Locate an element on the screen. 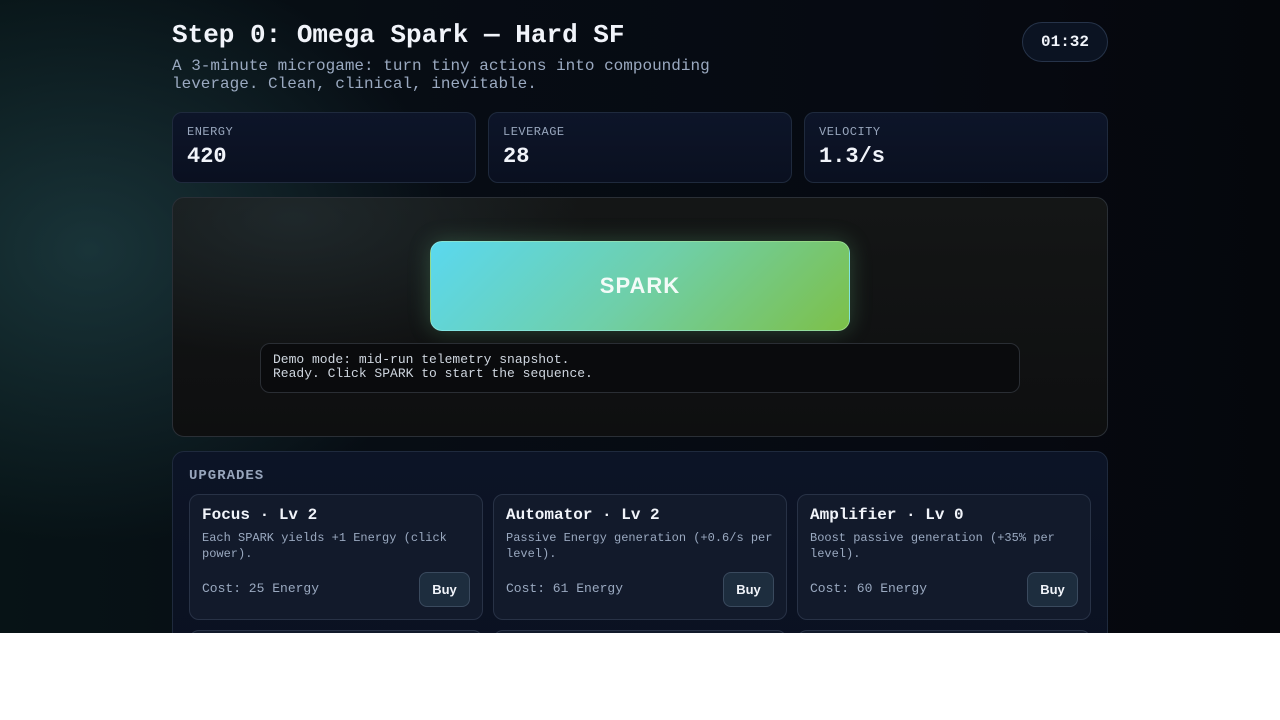 The image size is (1280, 720). stat-energy-label: ENERGY is located at coordinates (210, 132).